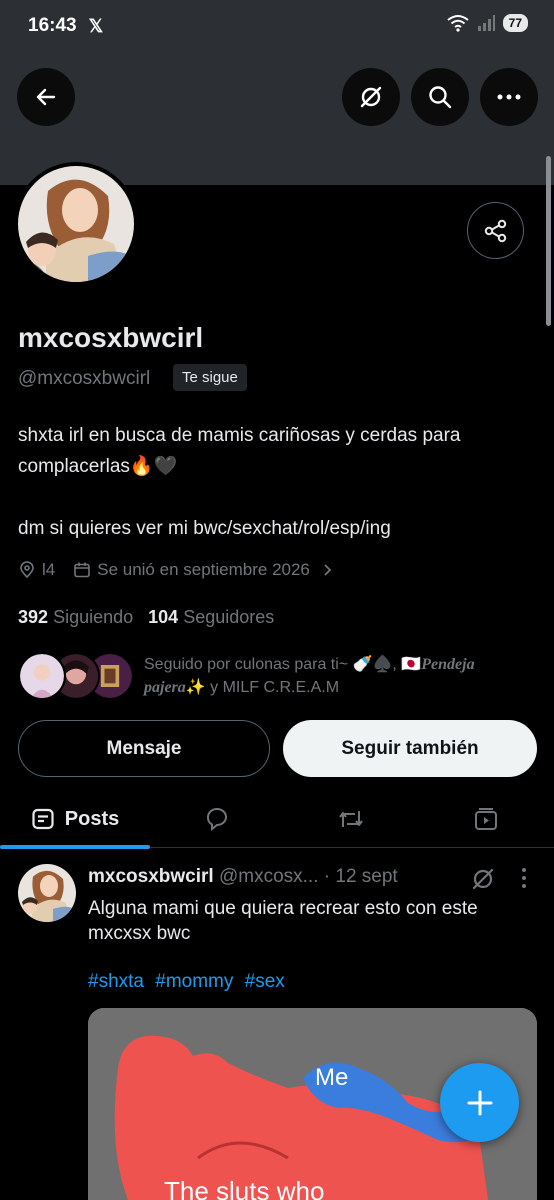  What do you see at coordinates (327, 570) in the screenshot?
I see `chevron-right-icon` at bounding box center [327, 570].